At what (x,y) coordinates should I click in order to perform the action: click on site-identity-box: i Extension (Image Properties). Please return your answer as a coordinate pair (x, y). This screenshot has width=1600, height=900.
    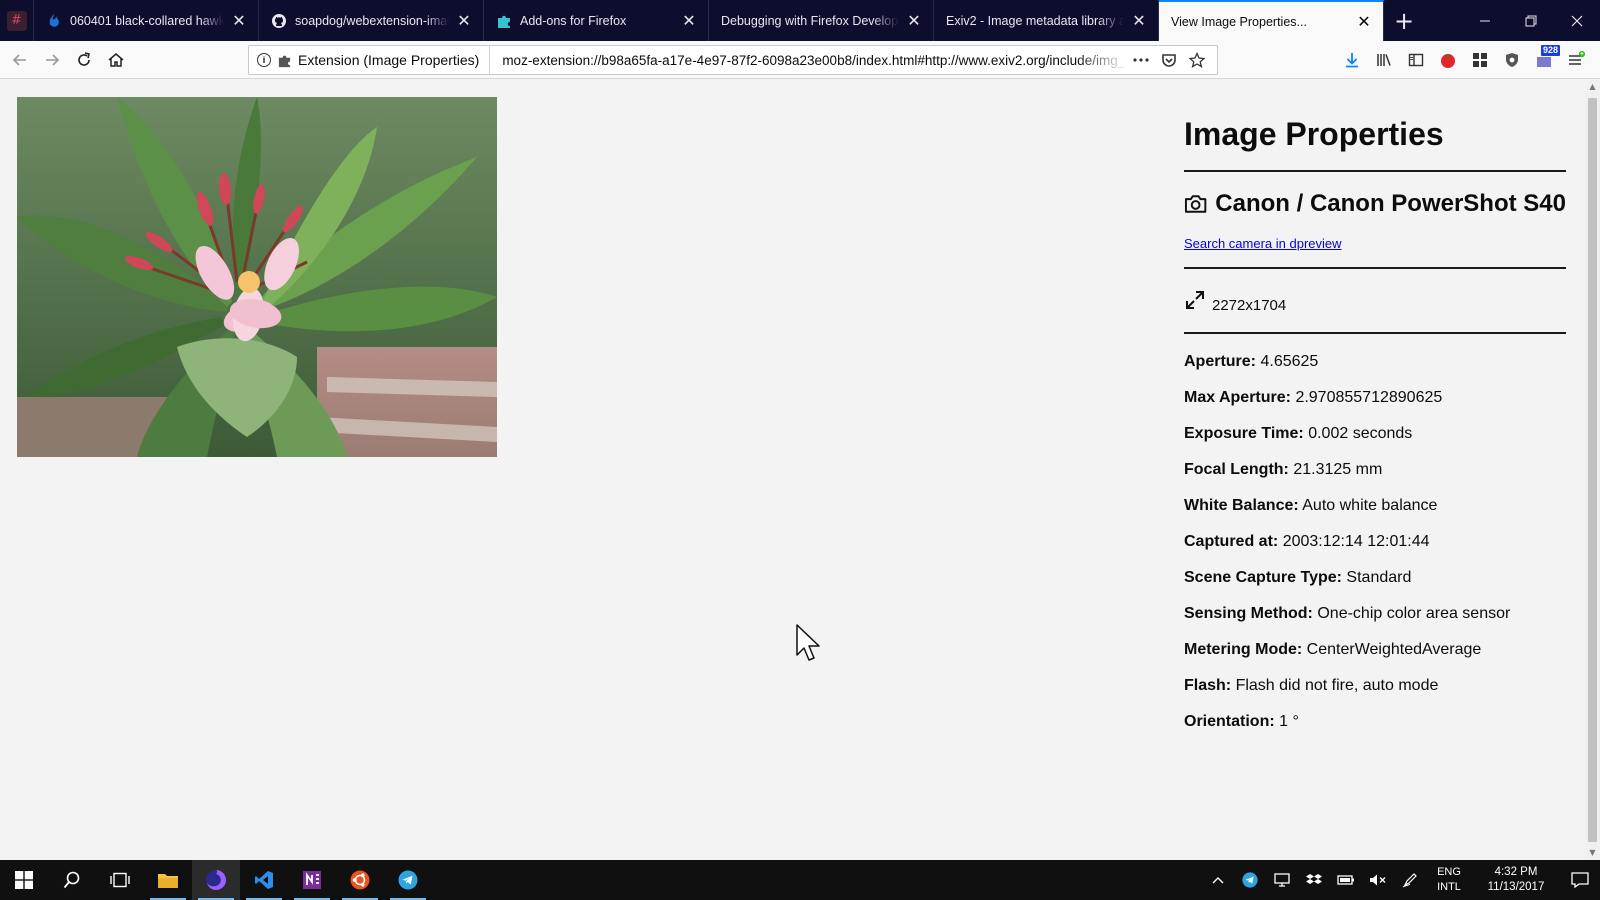
    Looking at the image, I should click on (370, 60).